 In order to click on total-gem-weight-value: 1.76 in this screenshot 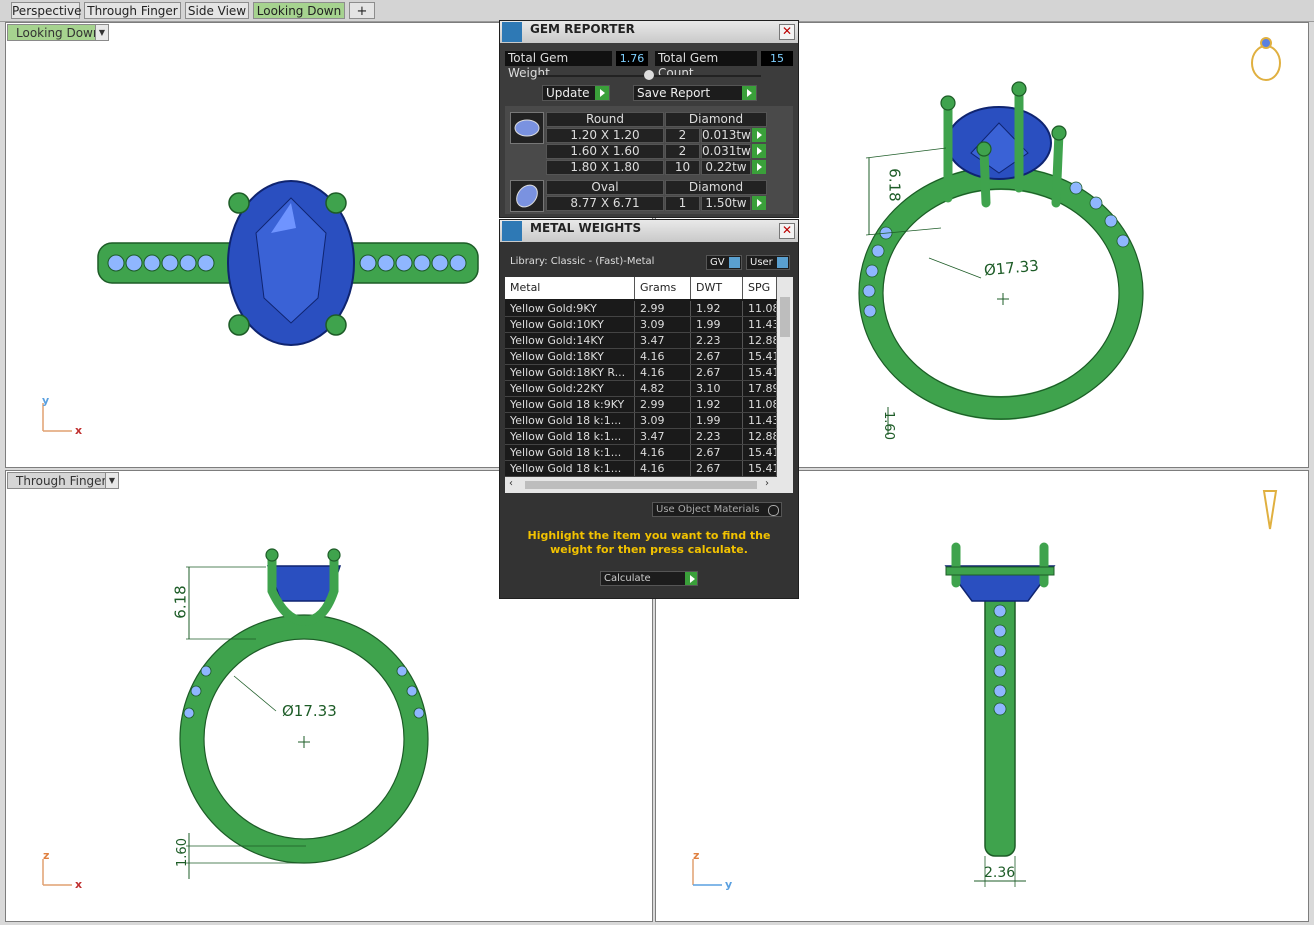, I will do `click(632, 58)`.